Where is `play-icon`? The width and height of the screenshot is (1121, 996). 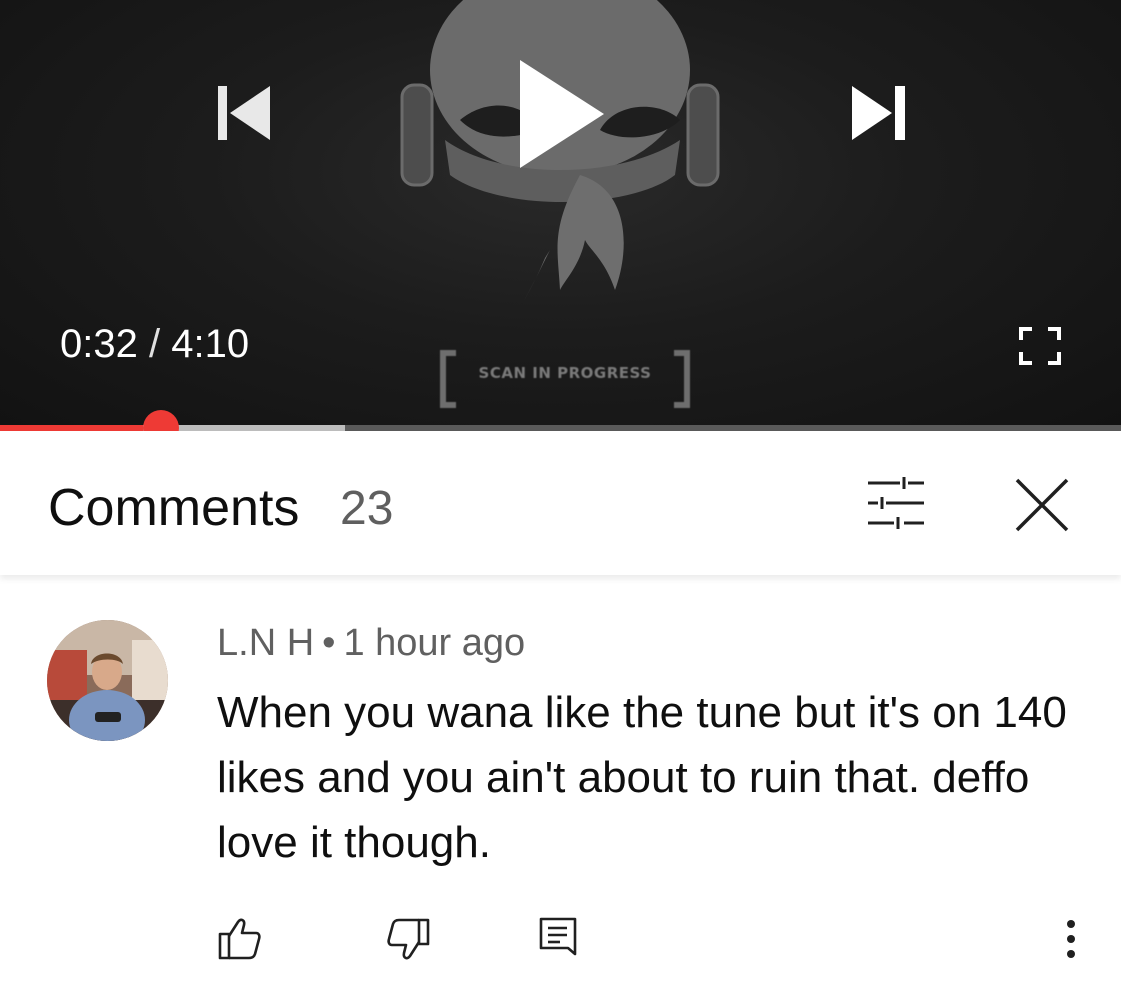
play-icon is located at coordinates (562, 114).